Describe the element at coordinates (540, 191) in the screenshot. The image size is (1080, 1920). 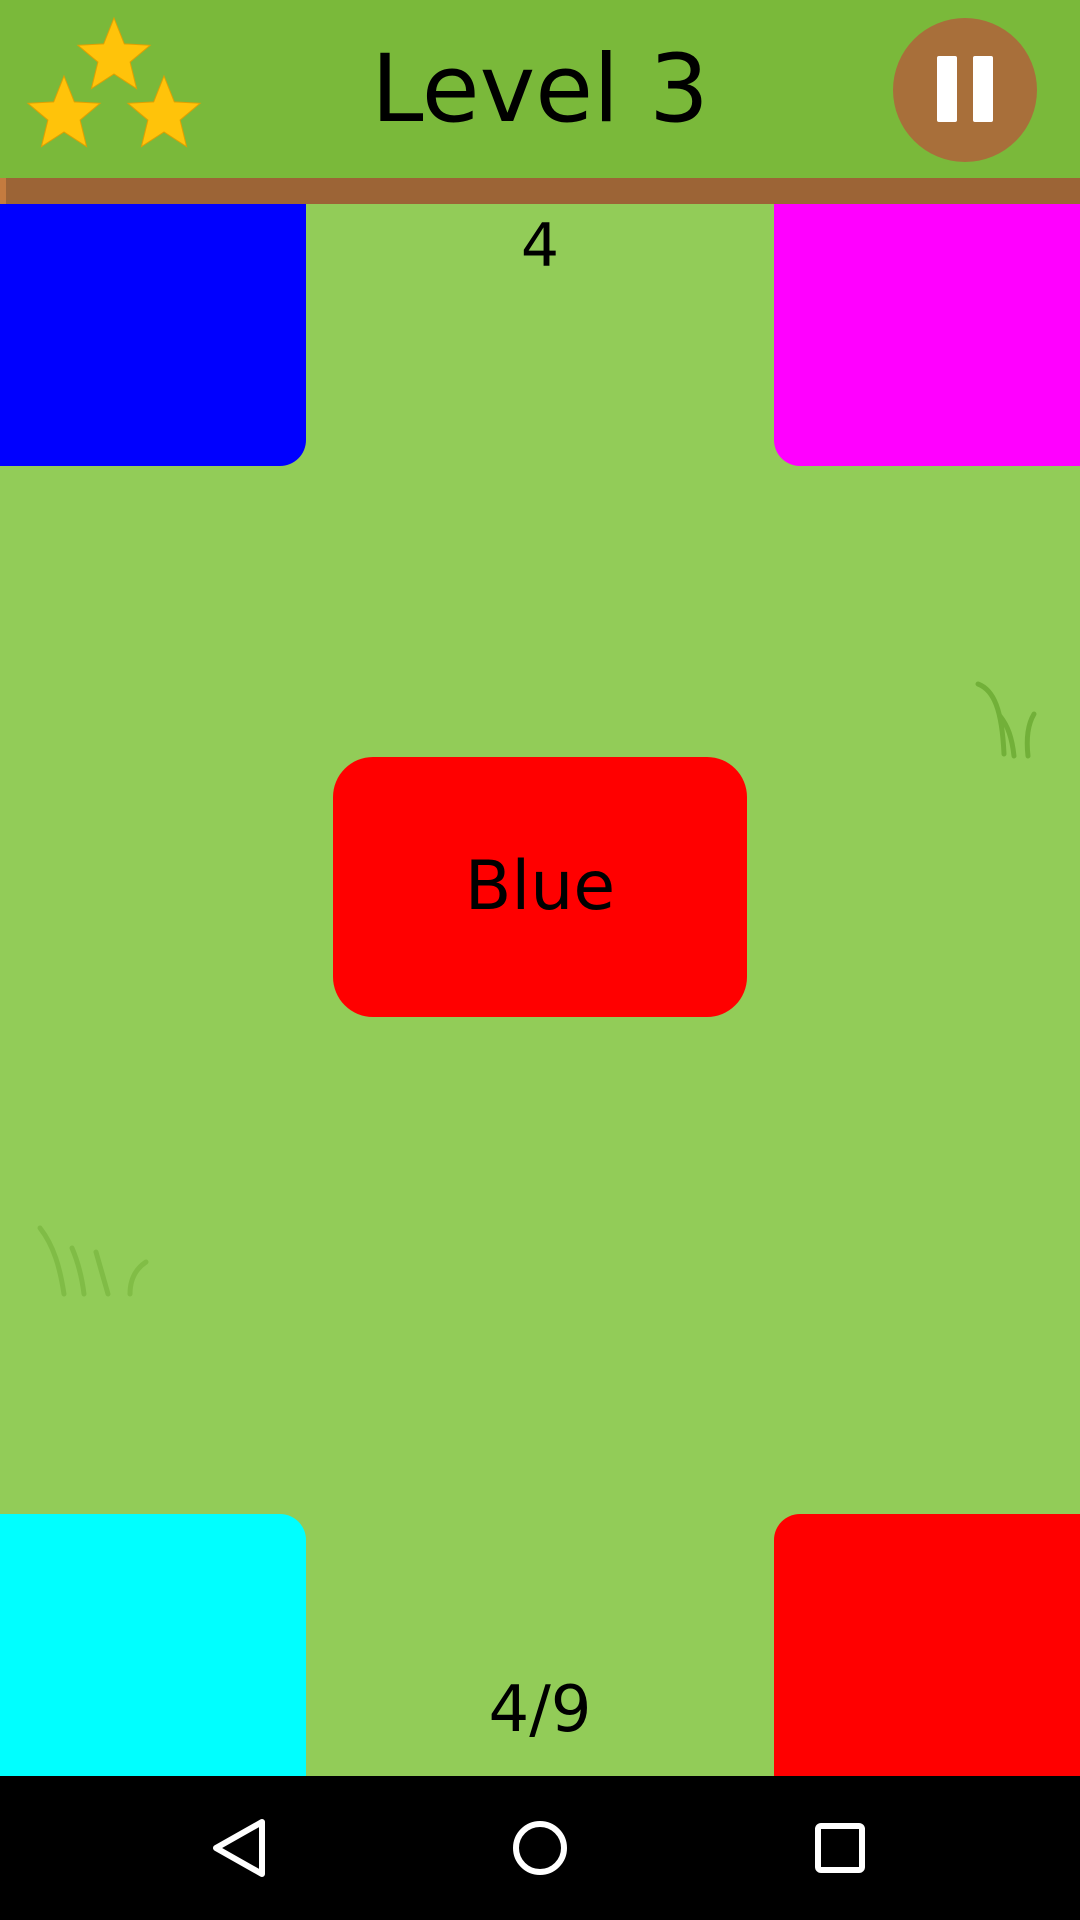
I see `dirt-divider` at that location.